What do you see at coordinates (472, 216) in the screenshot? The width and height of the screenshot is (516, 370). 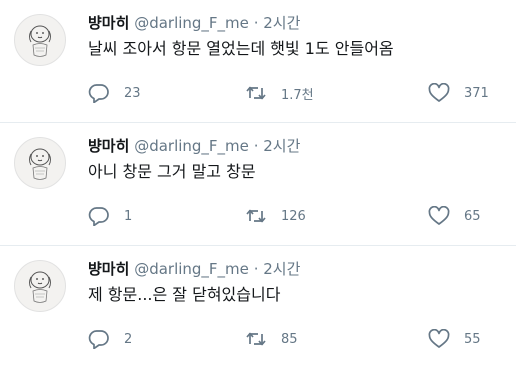 I see `like-count: 65` at bounding box center [472, 216].